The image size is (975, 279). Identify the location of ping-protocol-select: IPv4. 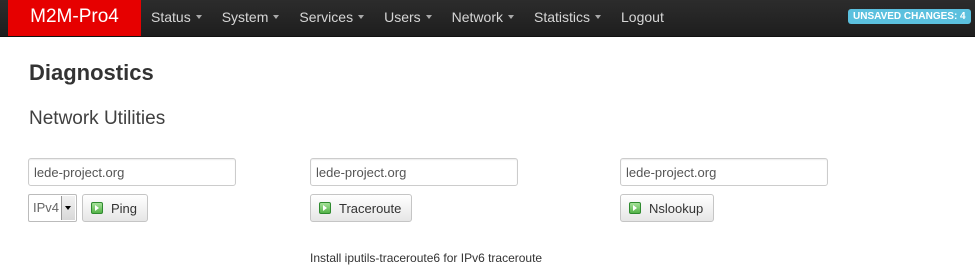
(52, 208).